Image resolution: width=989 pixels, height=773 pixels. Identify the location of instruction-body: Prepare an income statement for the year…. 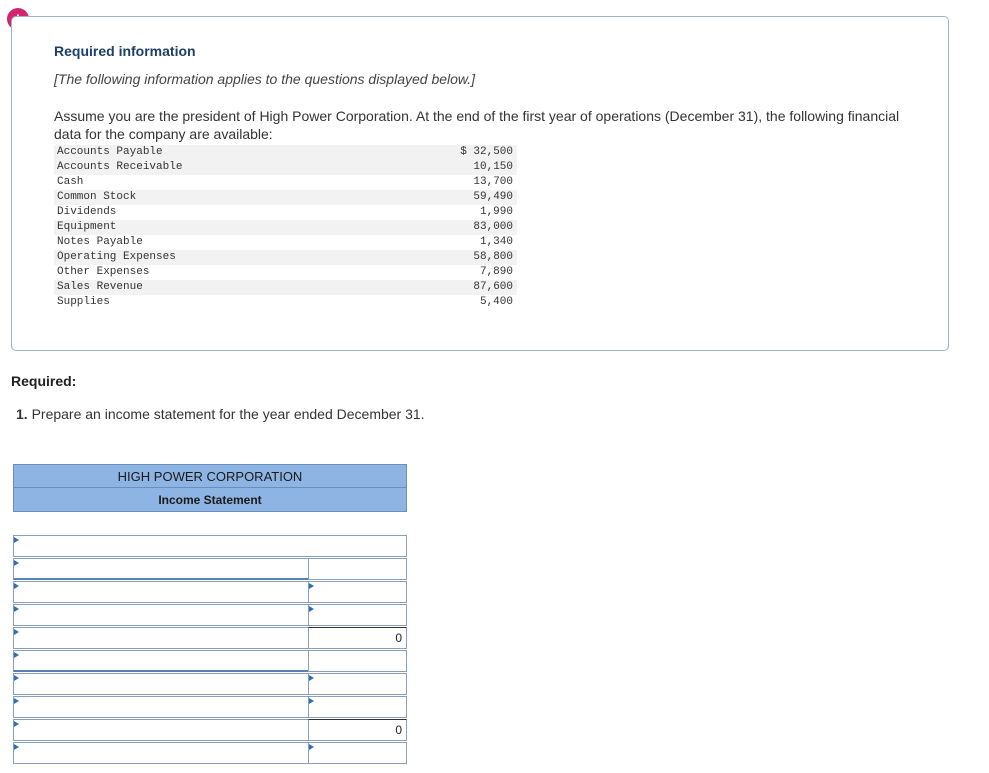
(226, 414).